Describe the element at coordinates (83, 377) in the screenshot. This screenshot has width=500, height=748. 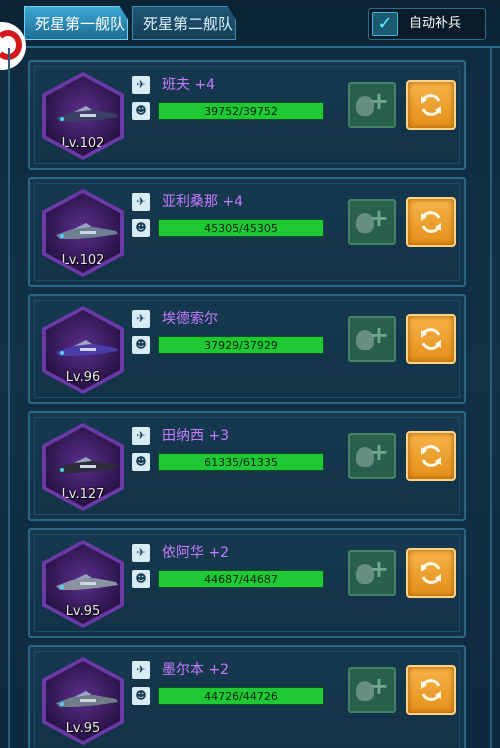
I see `ship-level: Lv.96` at that location.